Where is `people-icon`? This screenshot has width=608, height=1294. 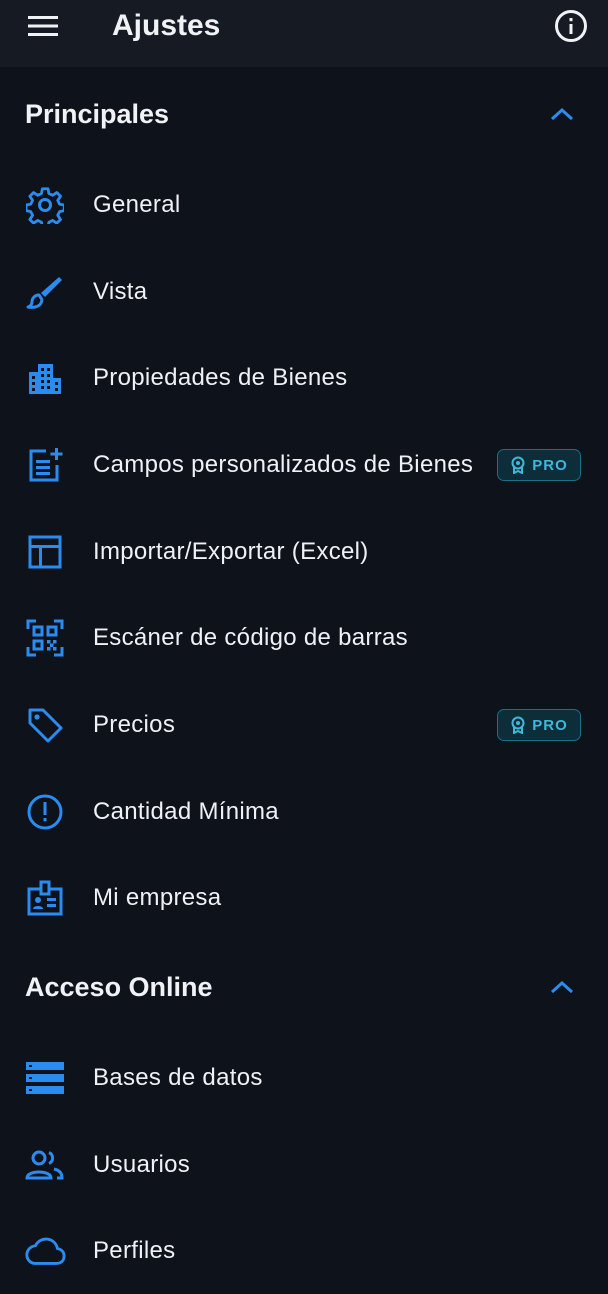
people-icon is located at coordinates (45, 1165).